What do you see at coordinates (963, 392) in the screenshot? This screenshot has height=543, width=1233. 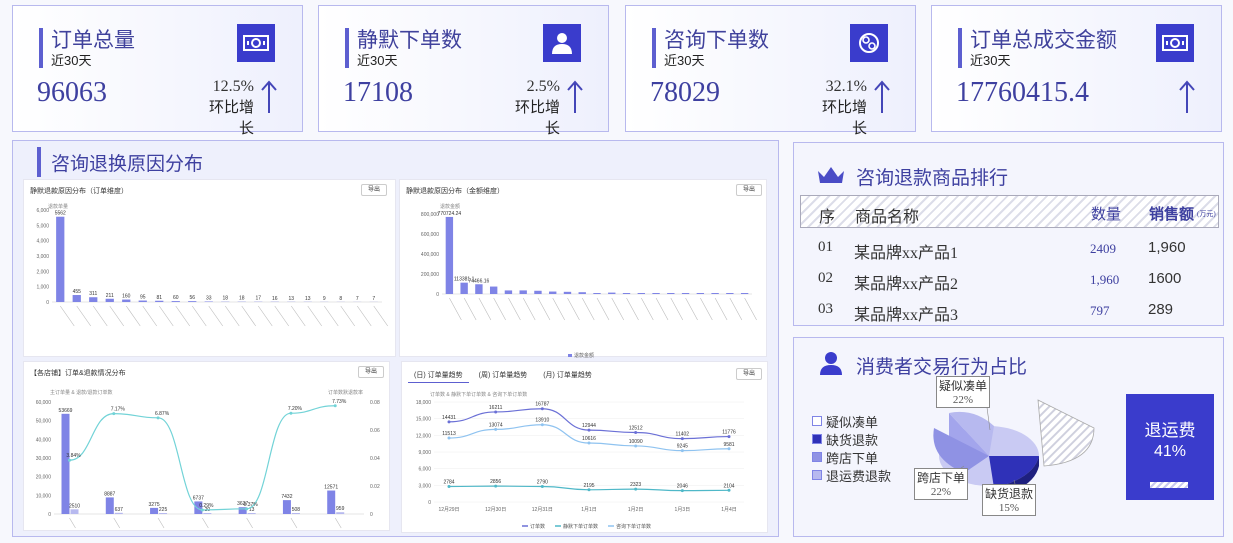 I see `callout-bundle: 疑似凑单 22%` at bounding box center [963, 392].